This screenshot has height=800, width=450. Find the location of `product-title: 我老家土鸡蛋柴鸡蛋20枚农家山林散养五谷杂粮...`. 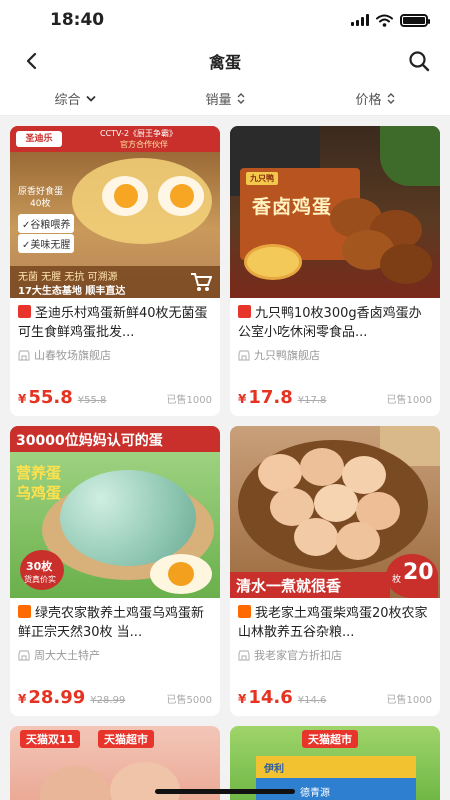

product-title: 我老家土鸡蛋柴鸡蛋20枚农家山林散养五谷杂粮... is located at coordinates (333, 623).